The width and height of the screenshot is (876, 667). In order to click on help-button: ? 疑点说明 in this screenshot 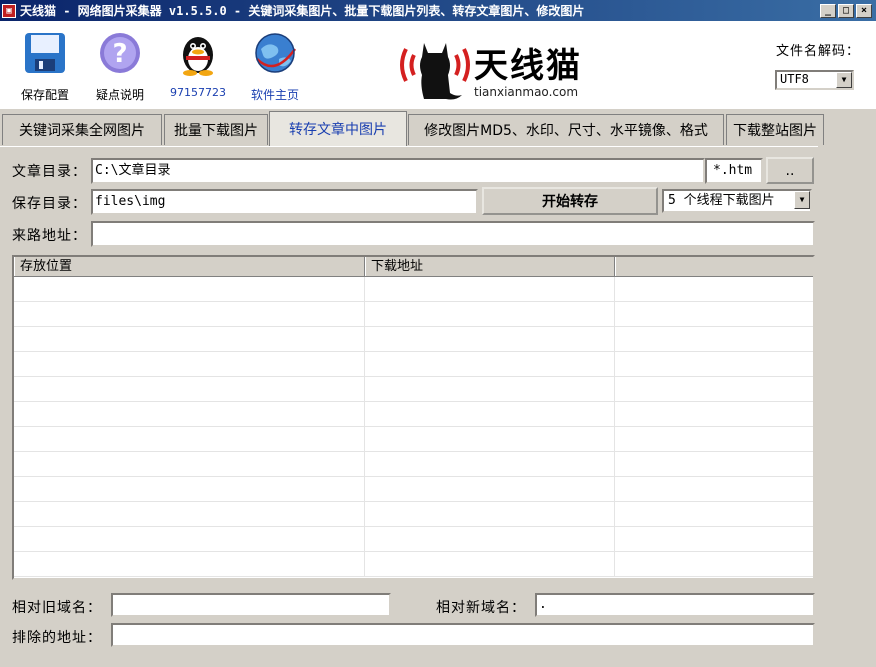, I will do `click(120, 66)`.